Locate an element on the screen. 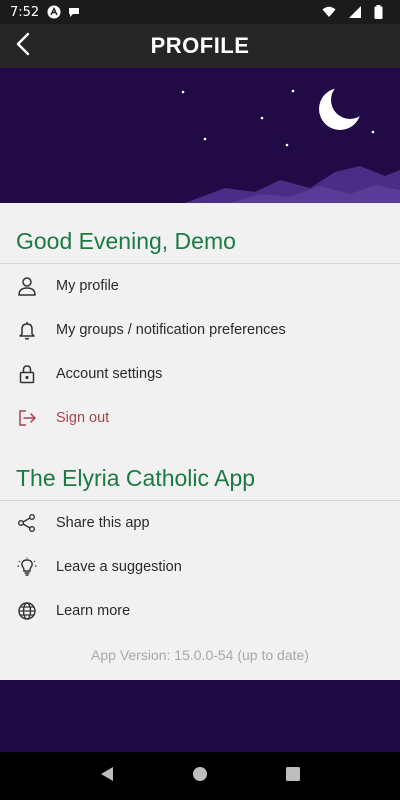 This screenshot has width=400, height=800. nav-recents-button is located at coordinates (293, 776).